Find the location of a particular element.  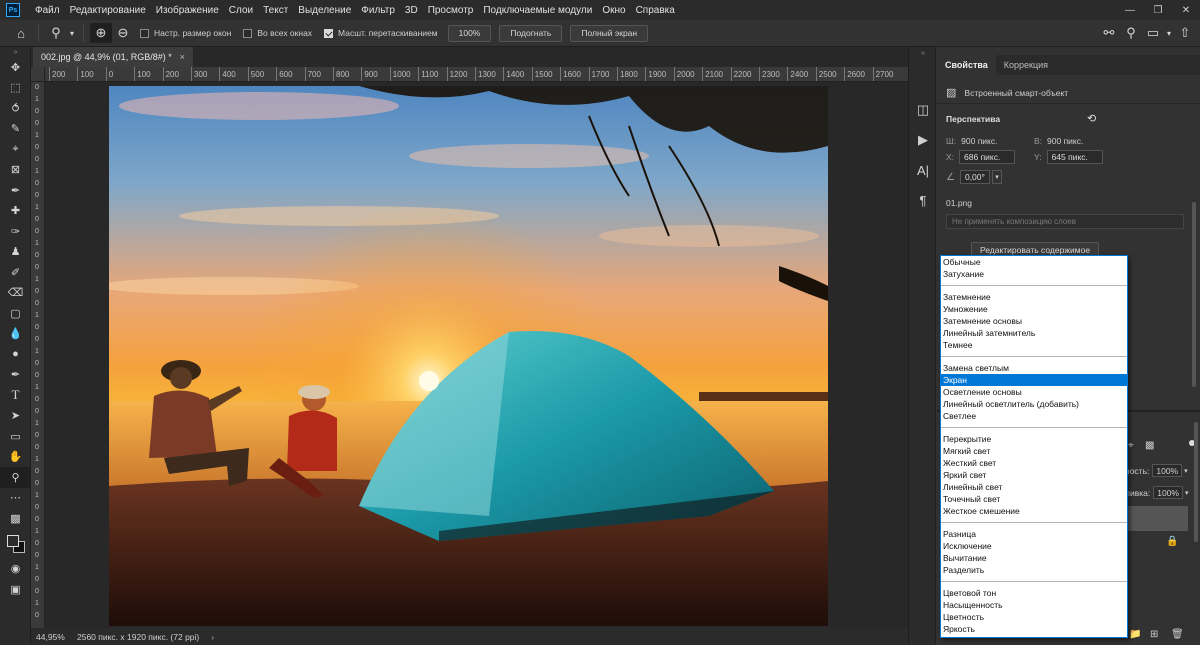

type-tool-icon: T is located at coordinates (15, 395).